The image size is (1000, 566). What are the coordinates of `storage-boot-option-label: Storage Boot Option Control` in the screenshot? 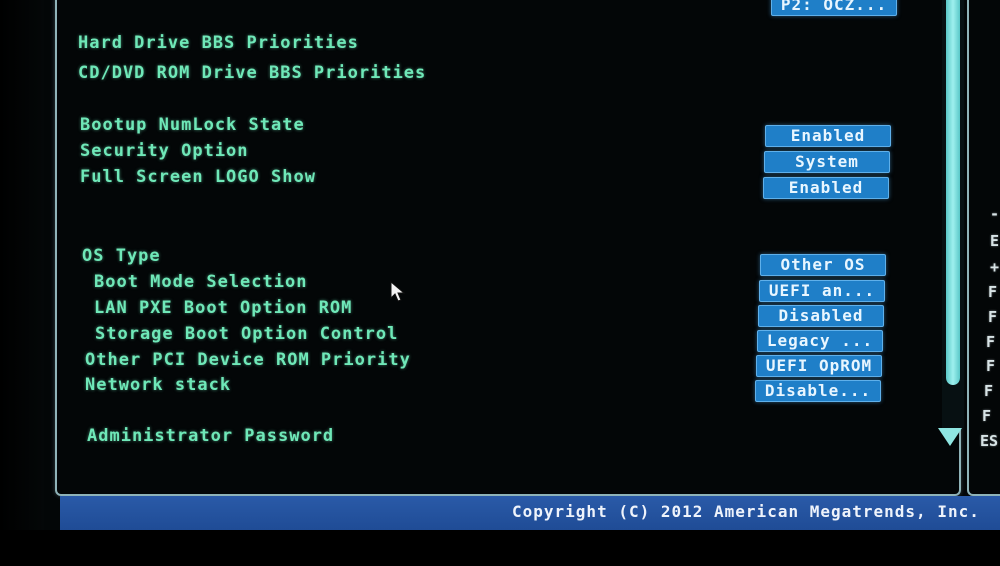 It's located at (247, 334).